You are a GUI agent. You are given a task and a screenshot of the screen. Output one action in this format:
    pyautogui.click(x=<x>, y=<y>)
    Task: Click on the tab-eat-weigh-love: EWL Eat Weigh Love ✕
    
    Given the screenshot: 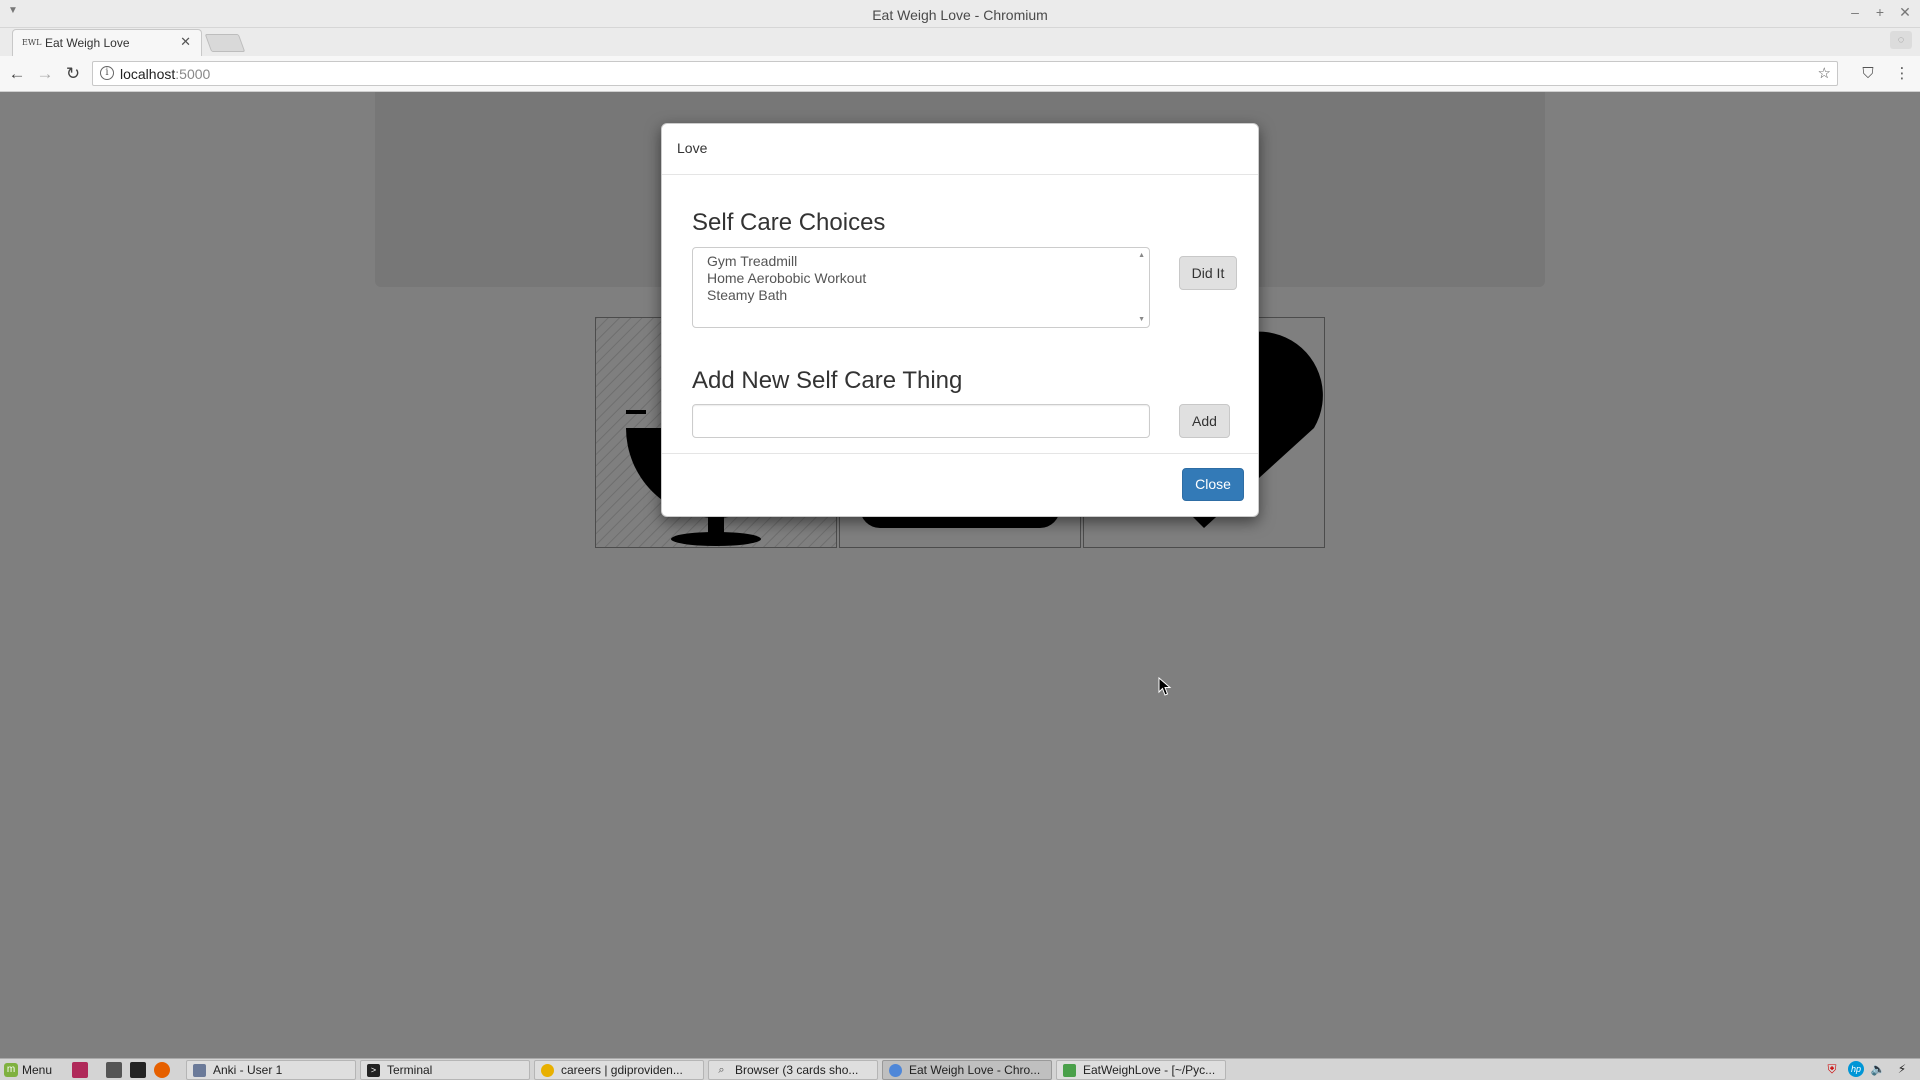 What is the action you would take?
    pyautogui.click(x=107, y=42)
    